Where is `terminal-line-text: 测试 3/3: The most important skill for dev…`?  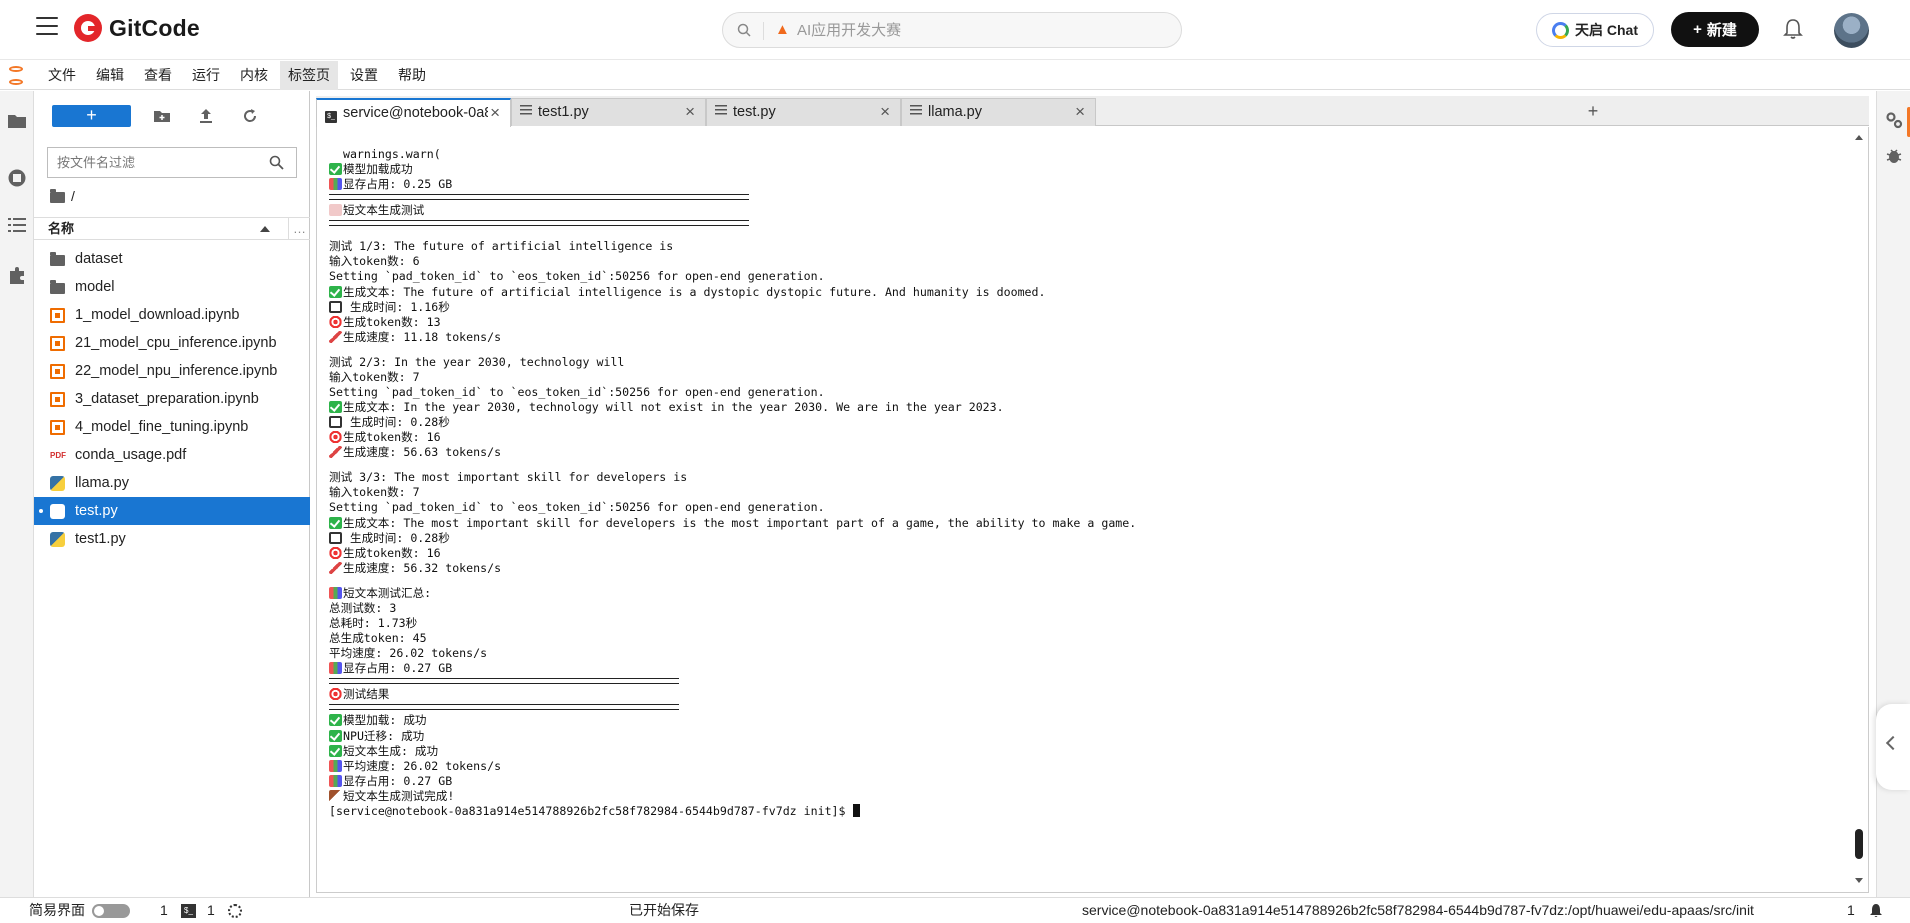
terminal-line-text: 测试 3/3: The most important skill for dev… is located at coordinates (508, 477).